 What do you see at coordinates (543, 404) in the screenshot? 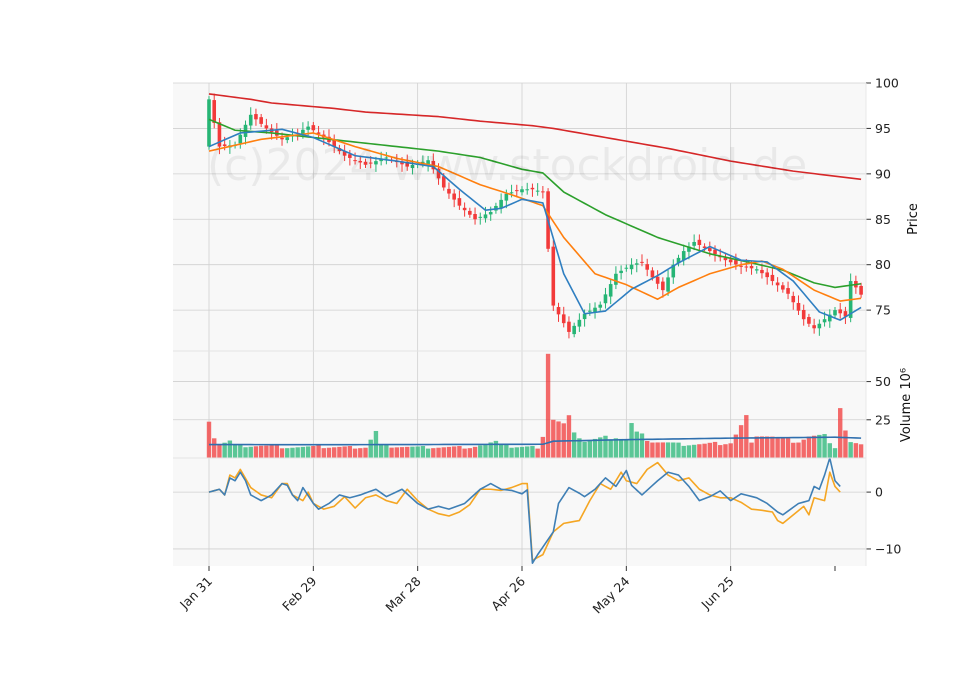
I see `volume-panel: 25 50 Volume 10⁶` at bounding box center [543, 404].